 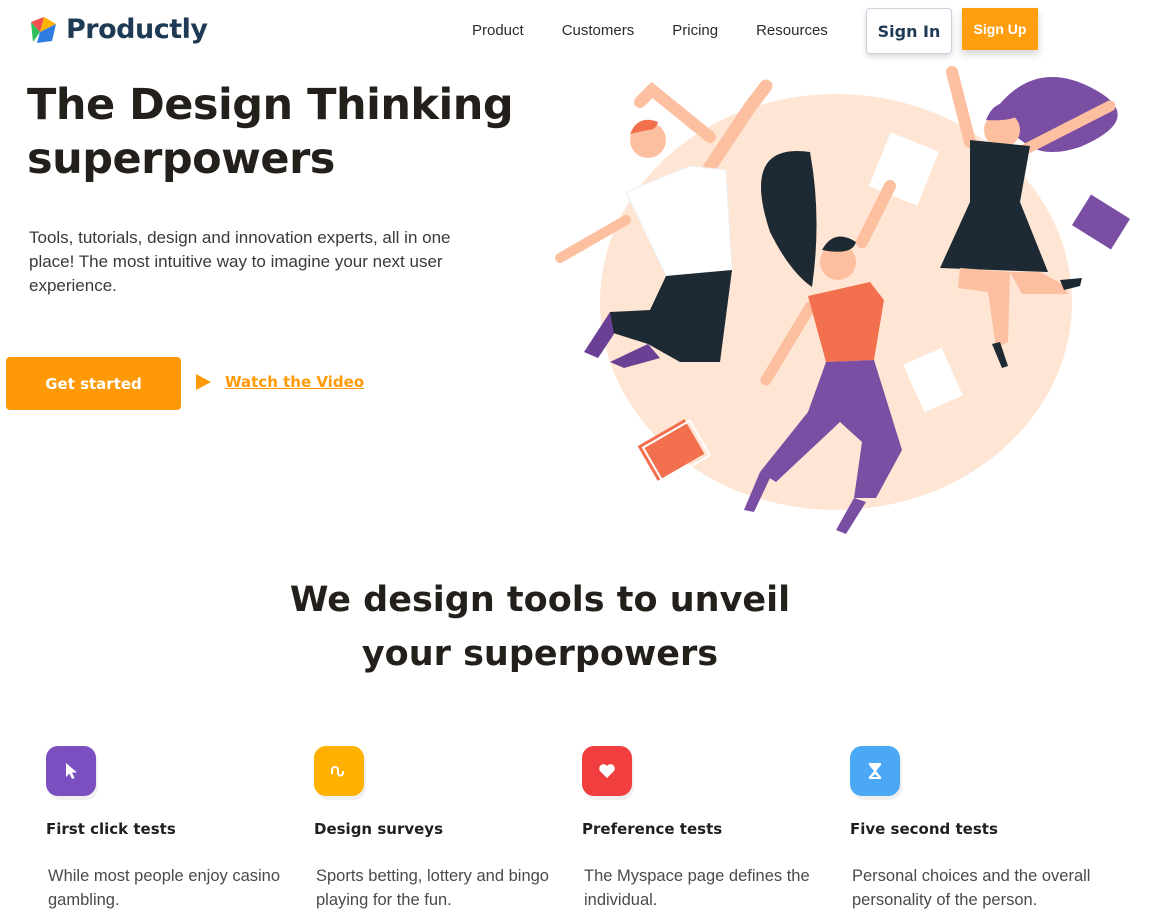 What do you see at coordinates (1101, 222) in the screenshot?
I see `book` at bounding box center [1101, 222].